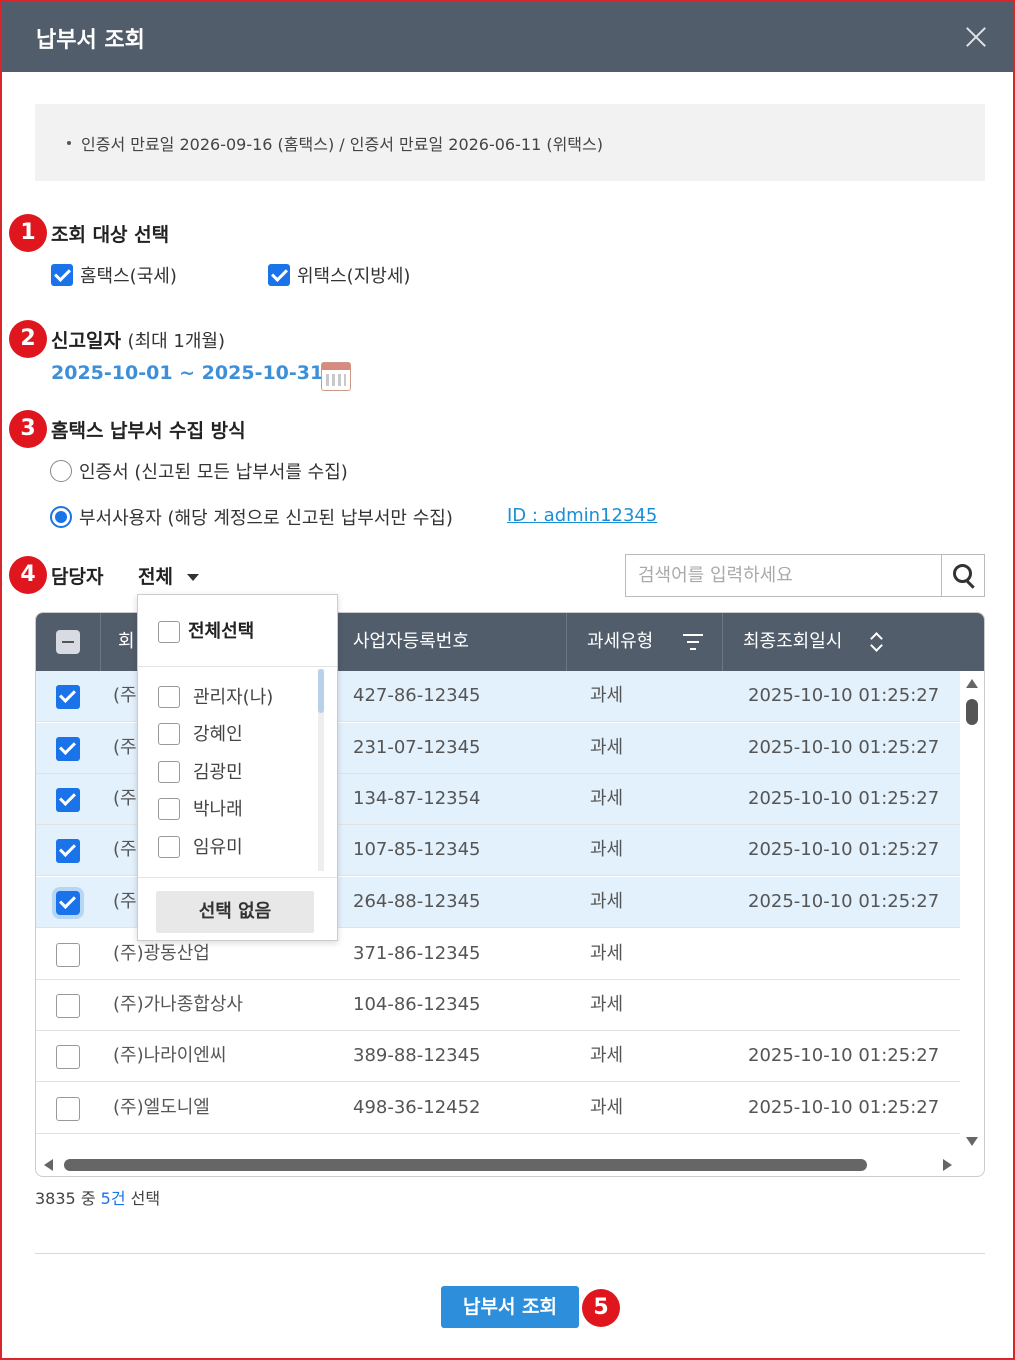 This screenshot has width=1015, height=1360. I want to click on cell-biz-no: 264-88-12345, so click(417, 901).